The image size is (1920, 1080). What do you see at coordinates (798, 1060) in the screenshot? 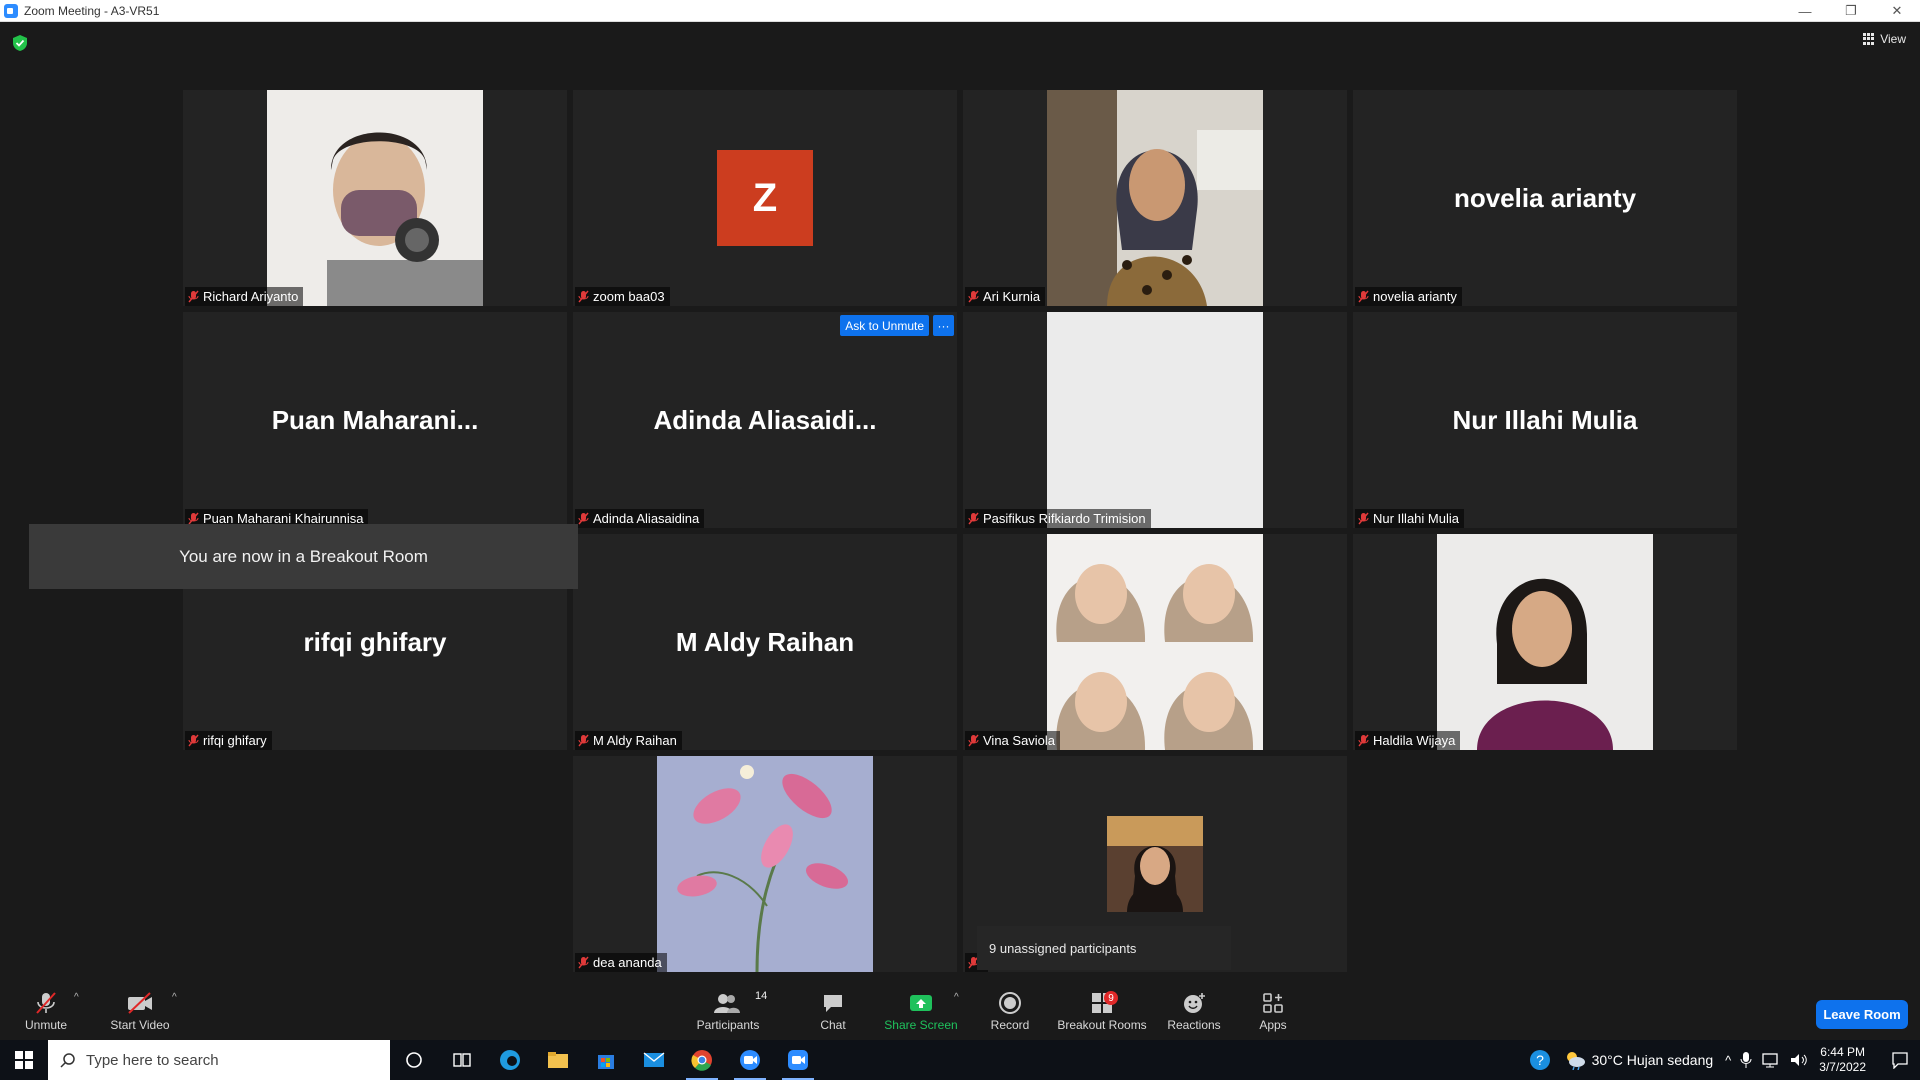
I see `zoom-meeting-taskbar-icon` at bounding box center [798, 1060].